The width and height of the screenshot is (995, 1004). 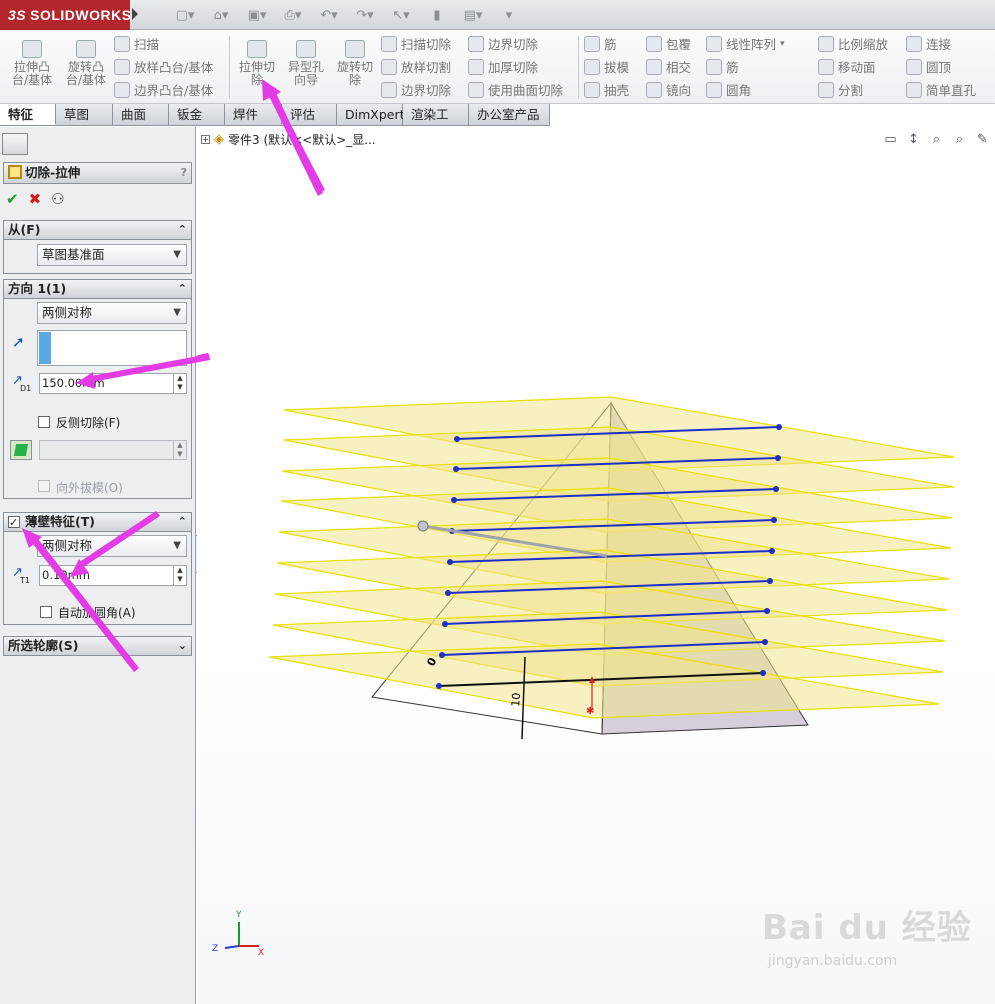 What do you see at coordinates (179, 575) in the screenshot?
I see `thickness-spinner: ▲ ▼` at bounding box center [179, 575].